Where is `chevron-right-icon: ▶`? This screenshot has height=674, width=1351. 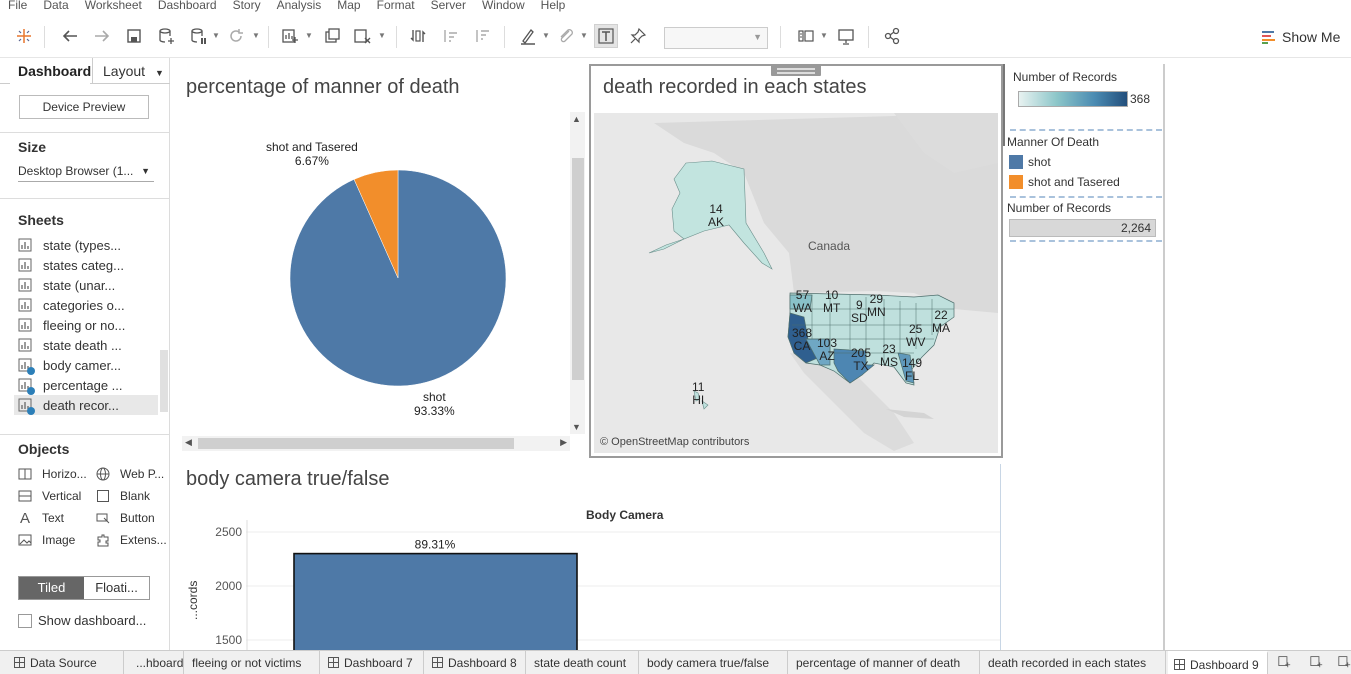
chevron-right-icon: ▶ is located at coordinates (563, 442).